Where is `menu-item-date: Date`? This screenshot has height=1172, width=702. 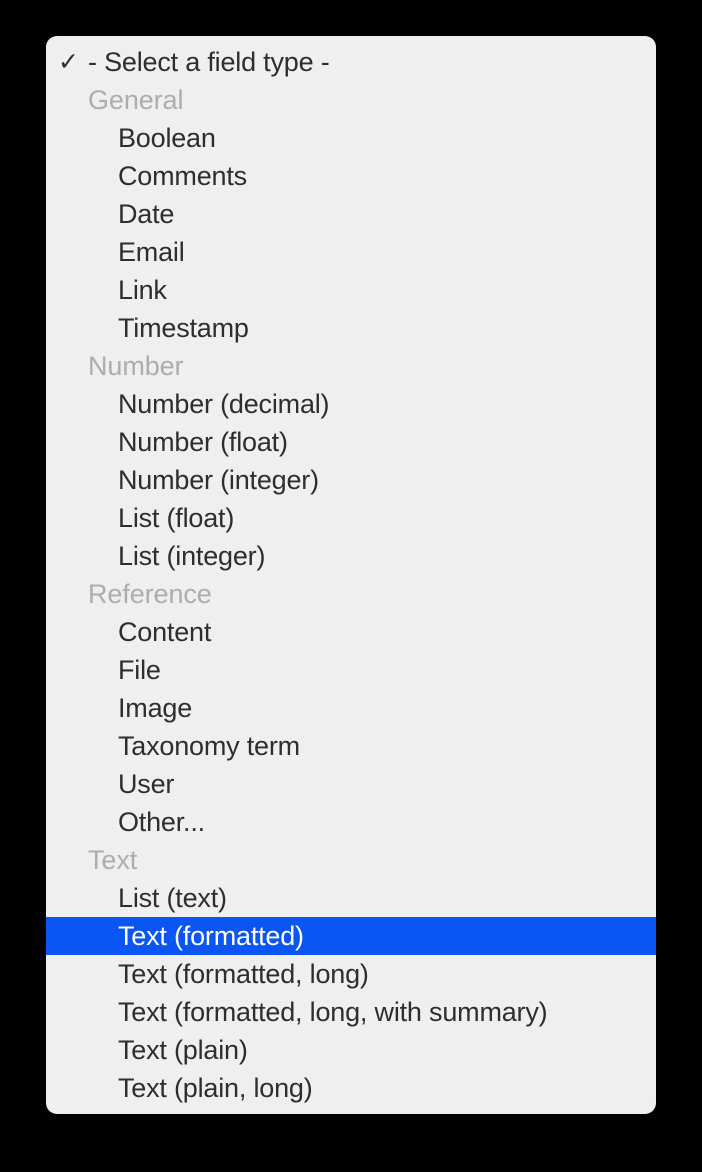
menu-item-date: Date is located at coordinates (351, 214).